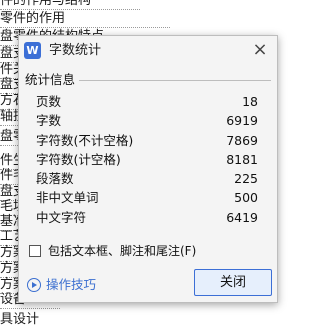 This screenshot has height=325, width=320. Describe the element at coordinates (148, 51) in the screenshot. I see `dialog-titlebar: W 字数统计 ×` at that location.